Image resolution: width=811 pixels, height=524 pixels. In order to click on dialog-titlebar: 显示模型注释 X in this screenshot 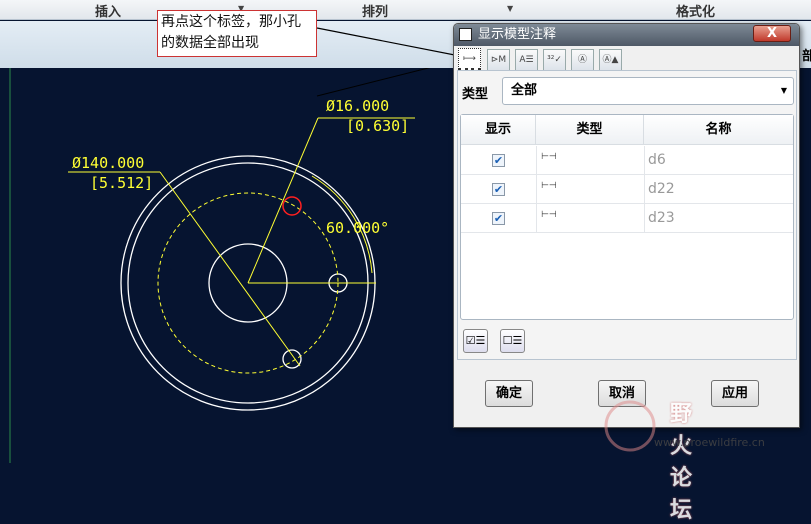, I will do `click(626, 35)`.